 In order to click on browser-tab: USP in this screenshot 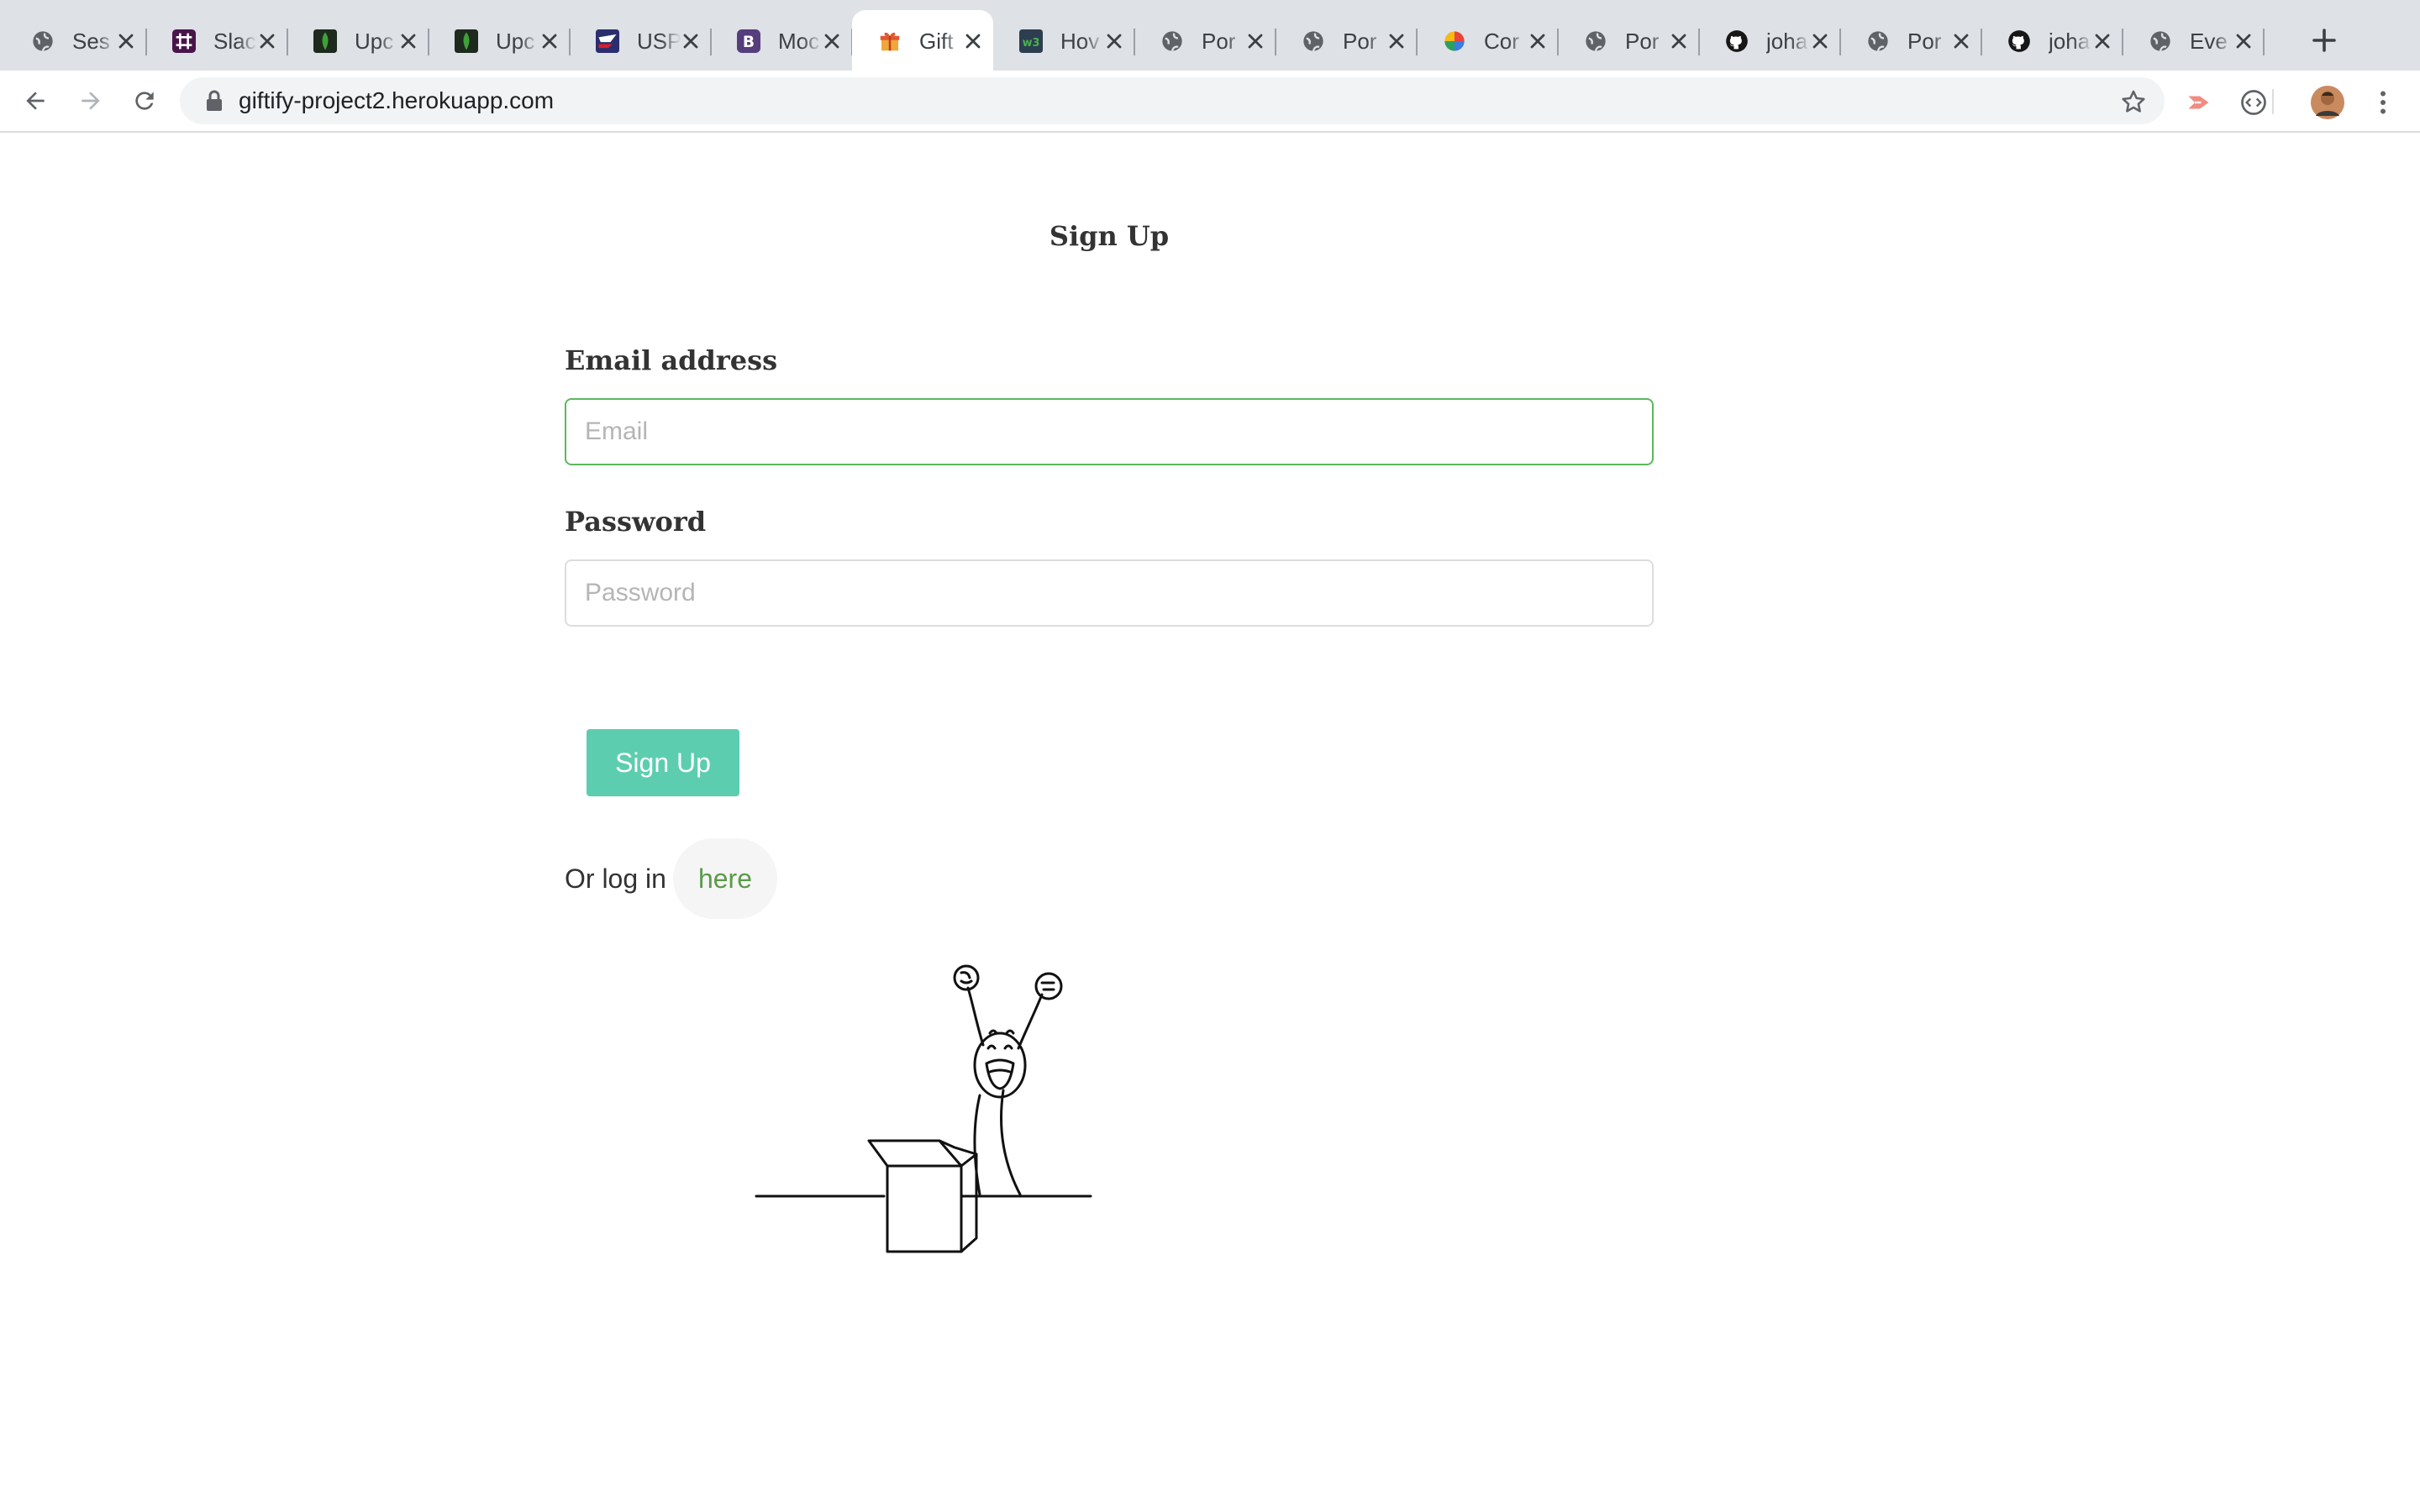, I will do `click(641, 40)`.